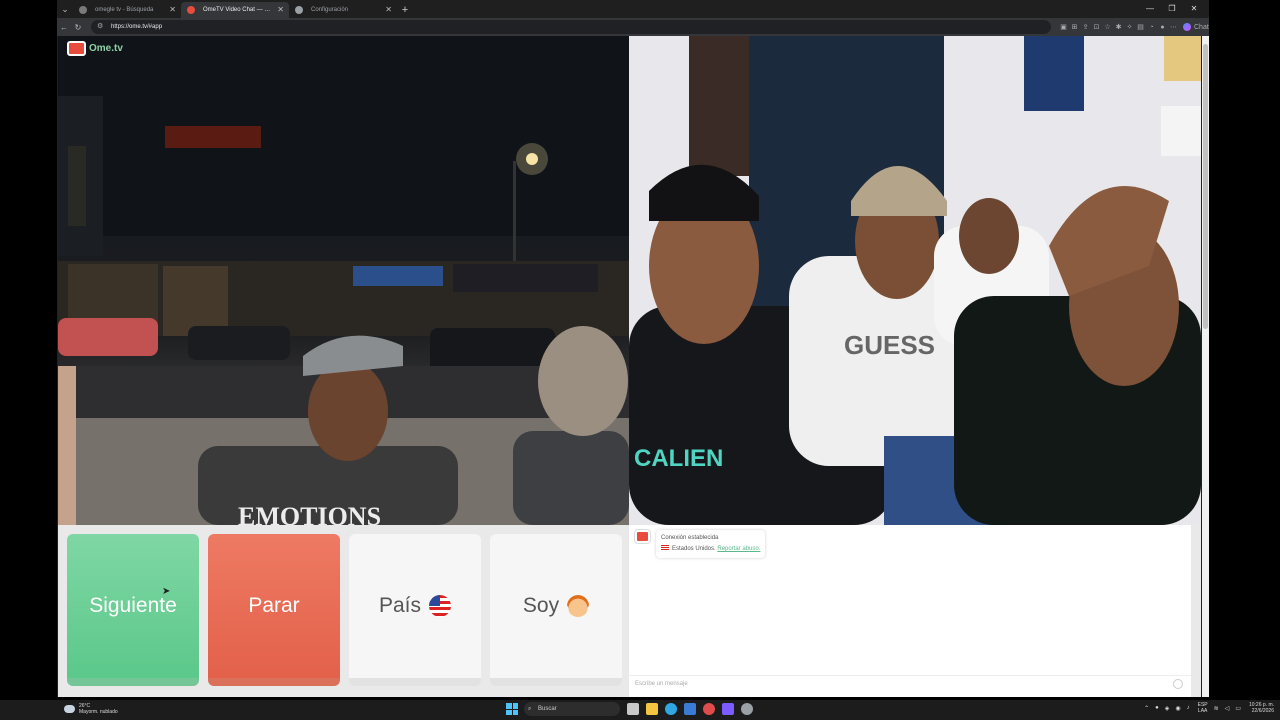 The height and width of the screenshot is (720, 1280). Describe the element at coordinates (64, 27) in the screenshot. I see `back-icon: ←` at that location.